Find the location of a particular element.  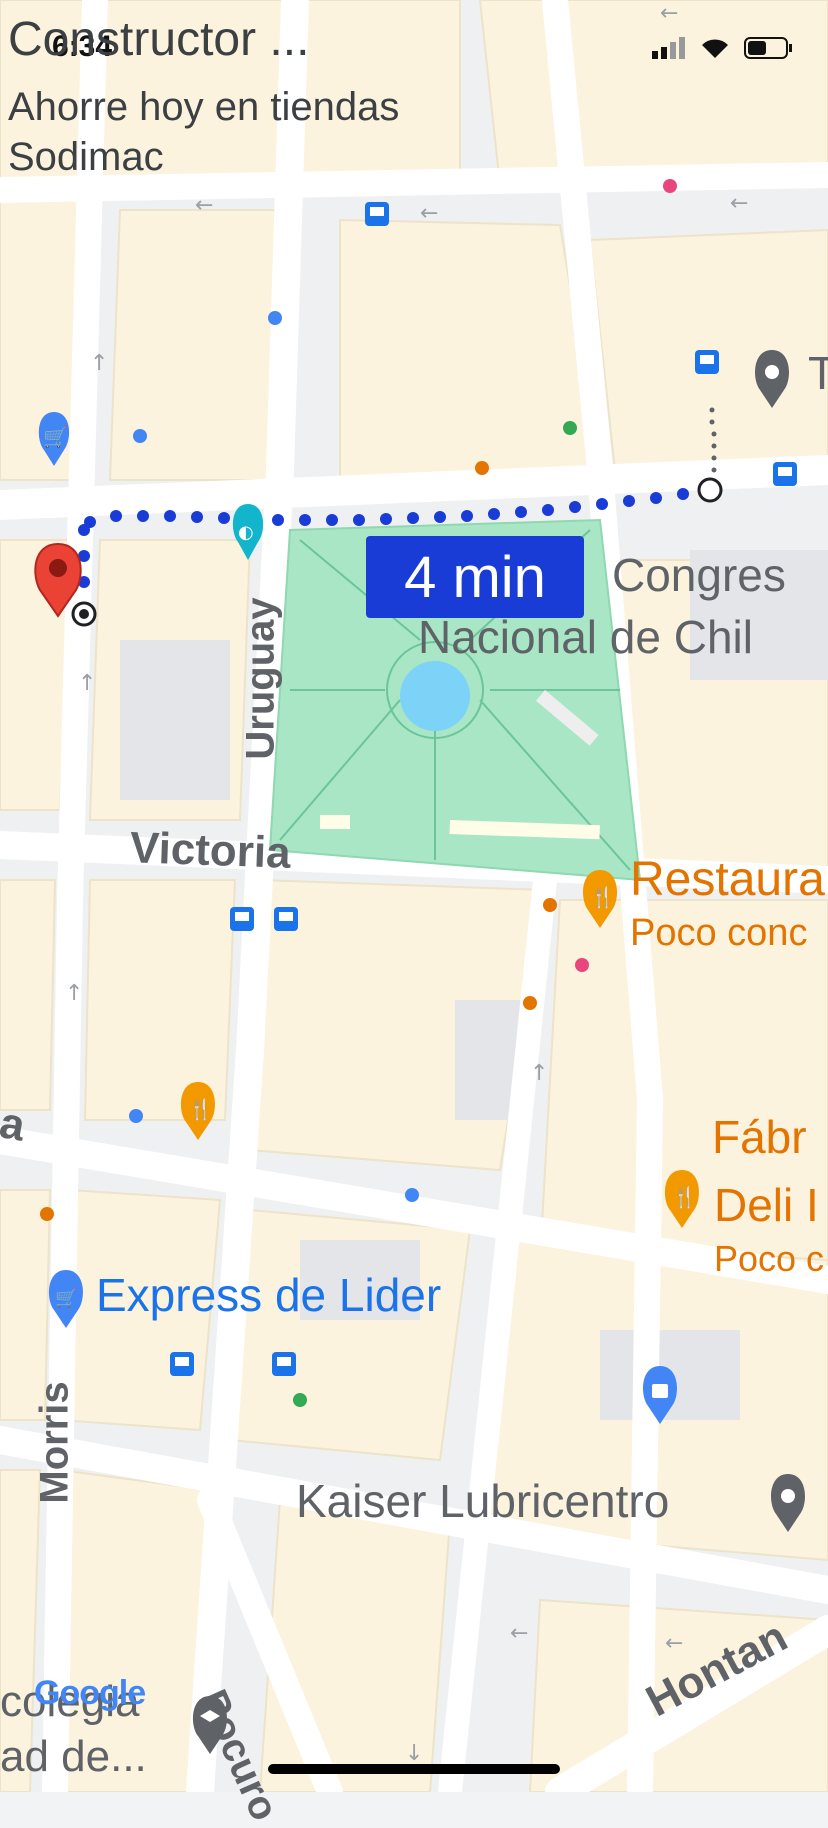

fountain is located at coordinates (435, 696).